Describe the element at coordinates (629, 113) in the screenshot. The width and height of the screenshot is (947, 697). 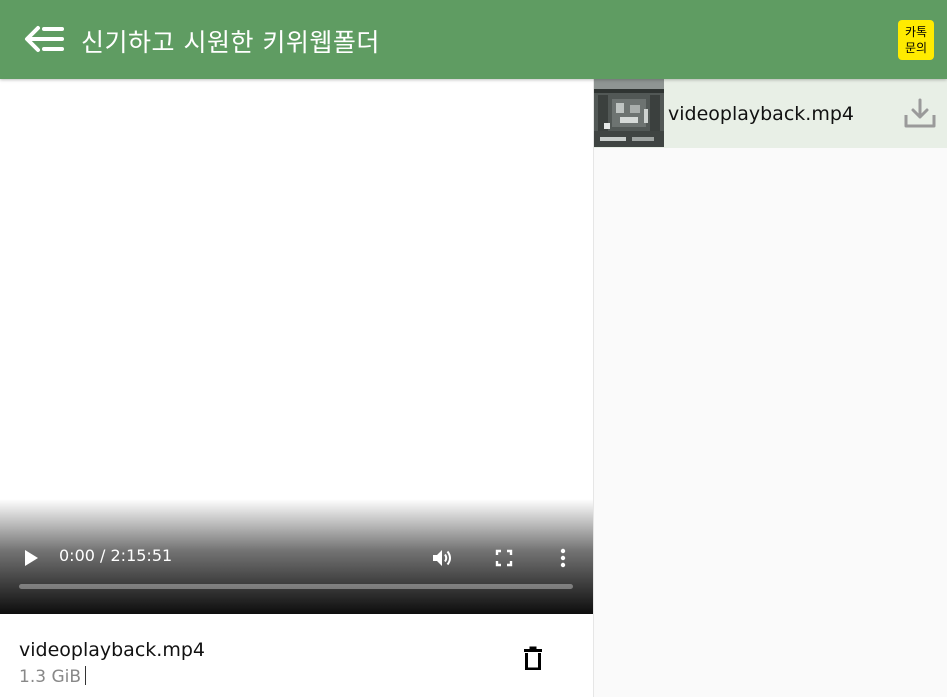
I see `video-thumbnail` at that location.